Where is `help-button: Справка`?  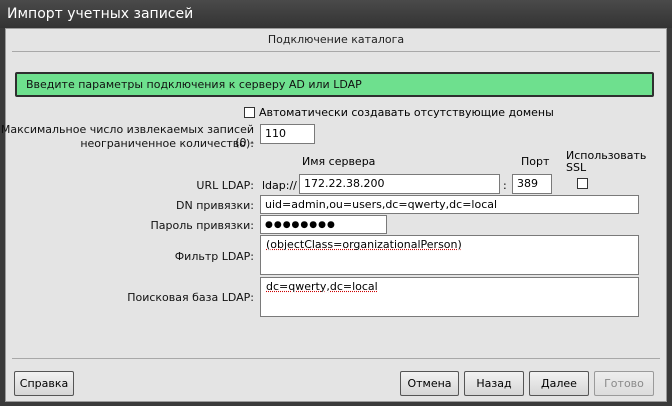
help-button: Справка is located at coordinates (44, 383).